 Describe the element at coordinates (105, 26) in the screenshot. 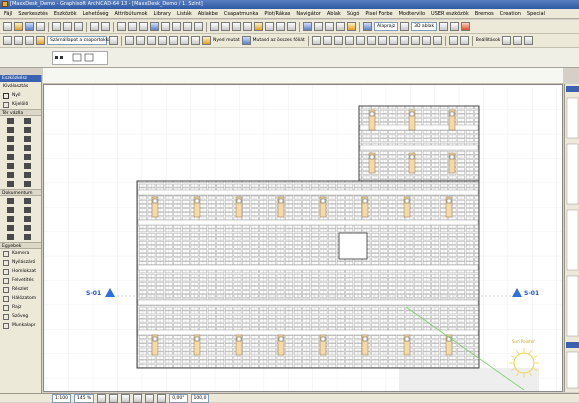

I see `redo-icon` at that location.